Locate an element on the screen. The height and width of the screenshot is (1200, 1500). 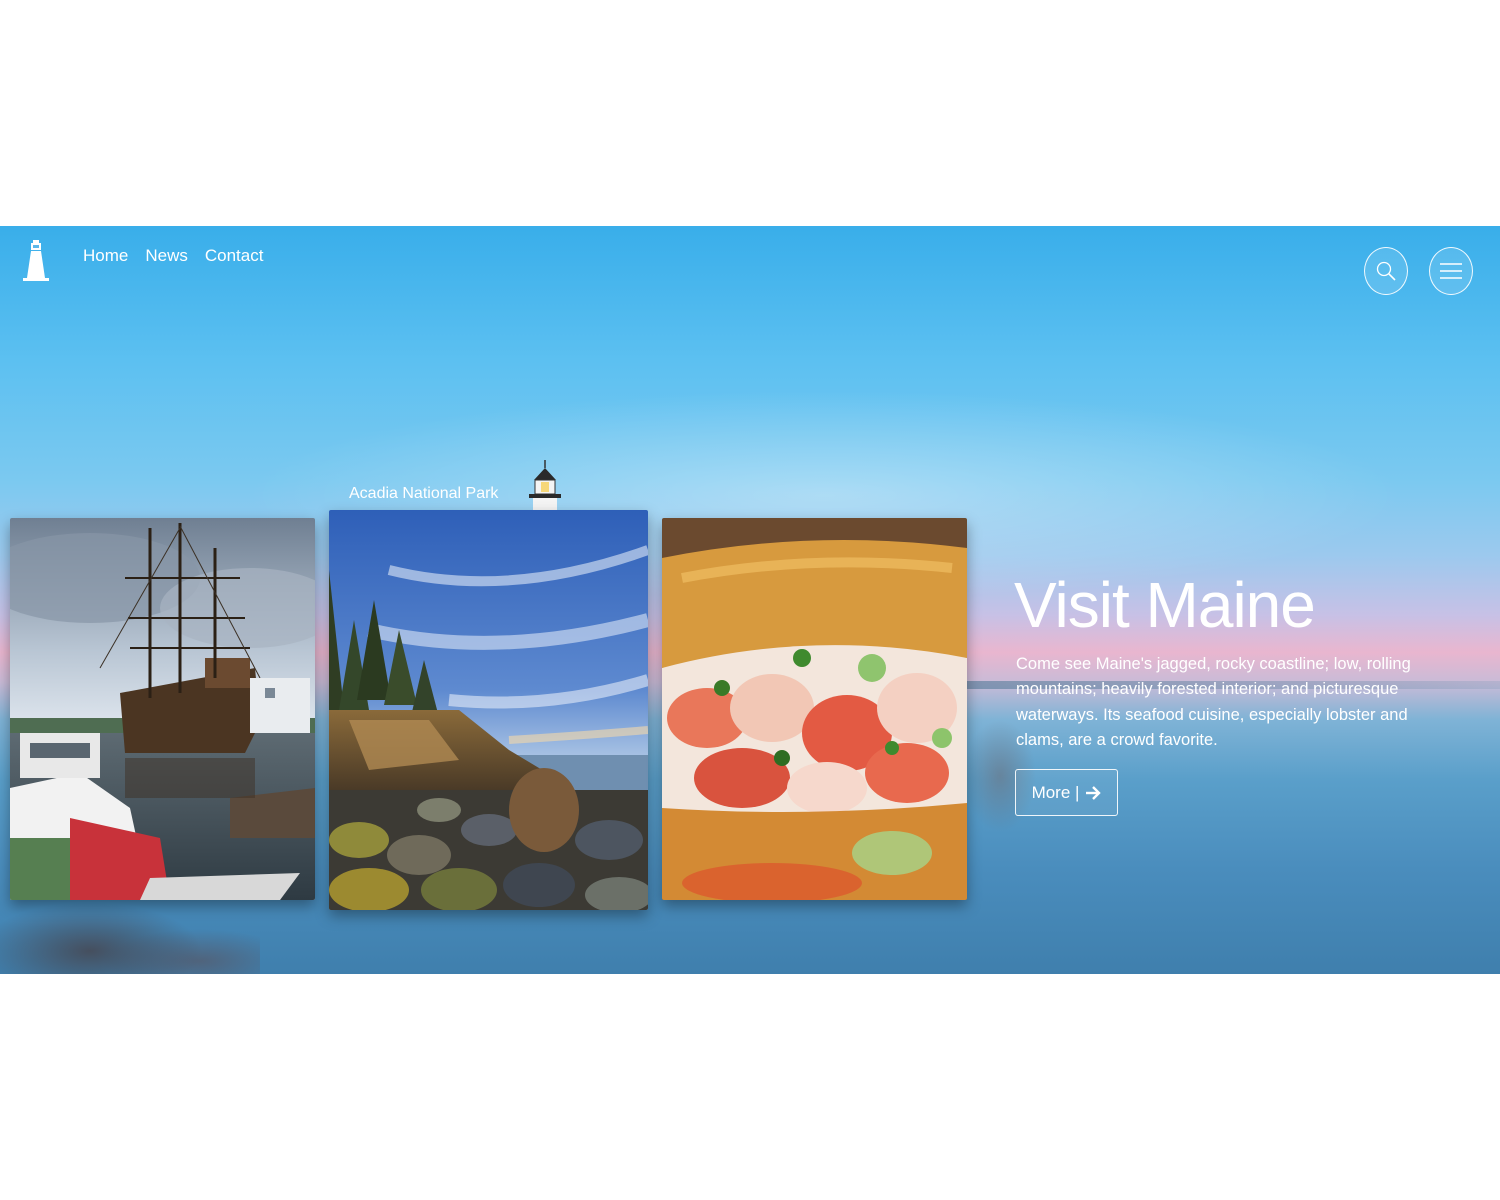
more-button: More | is located at coordinates (1066, 792).